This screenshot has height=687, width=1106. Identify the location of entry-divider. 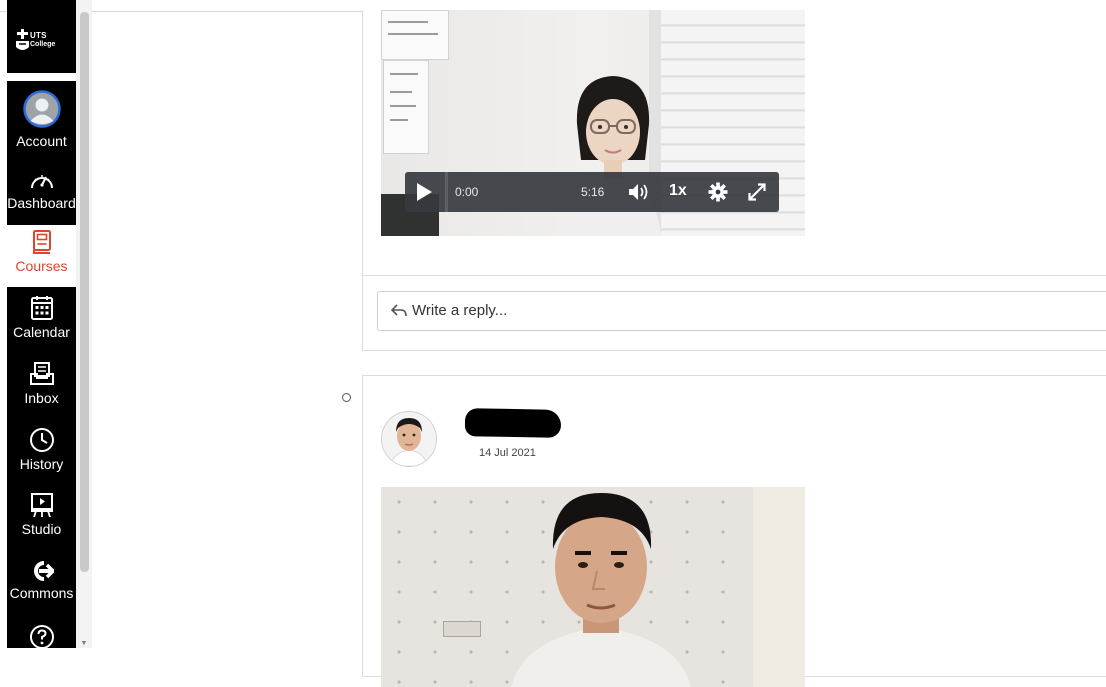
(734, 275).